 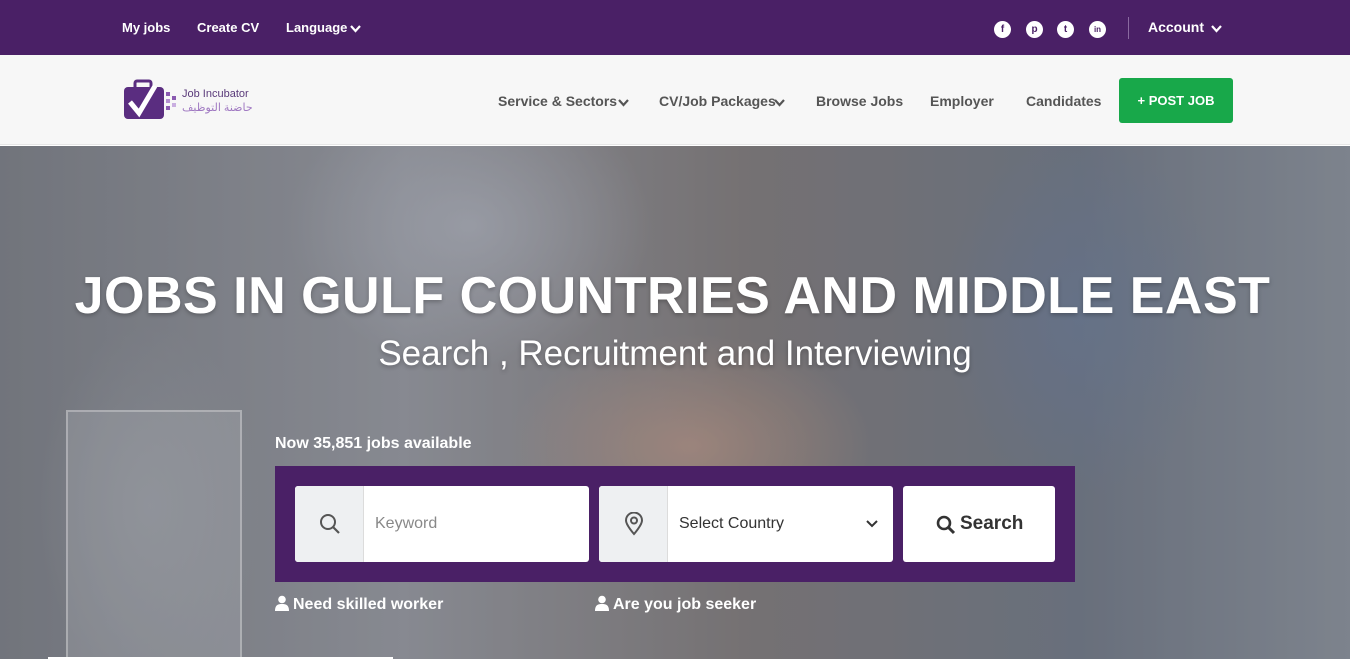 I want to click on nav-employer: Employer, so click(x=962, y=101).